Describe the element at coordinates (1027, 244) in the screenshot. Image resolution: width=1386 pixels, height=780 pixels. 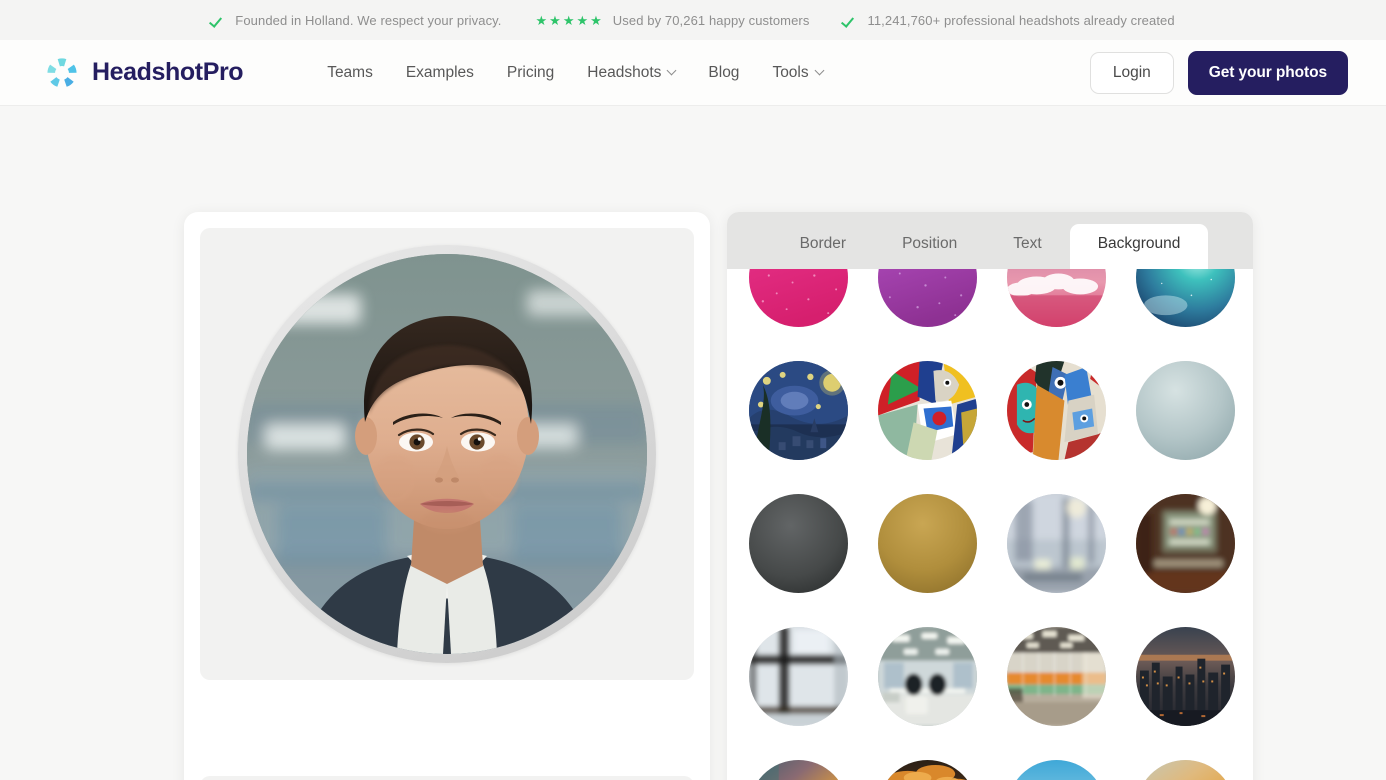
I see `tab-text: Text` at that location.